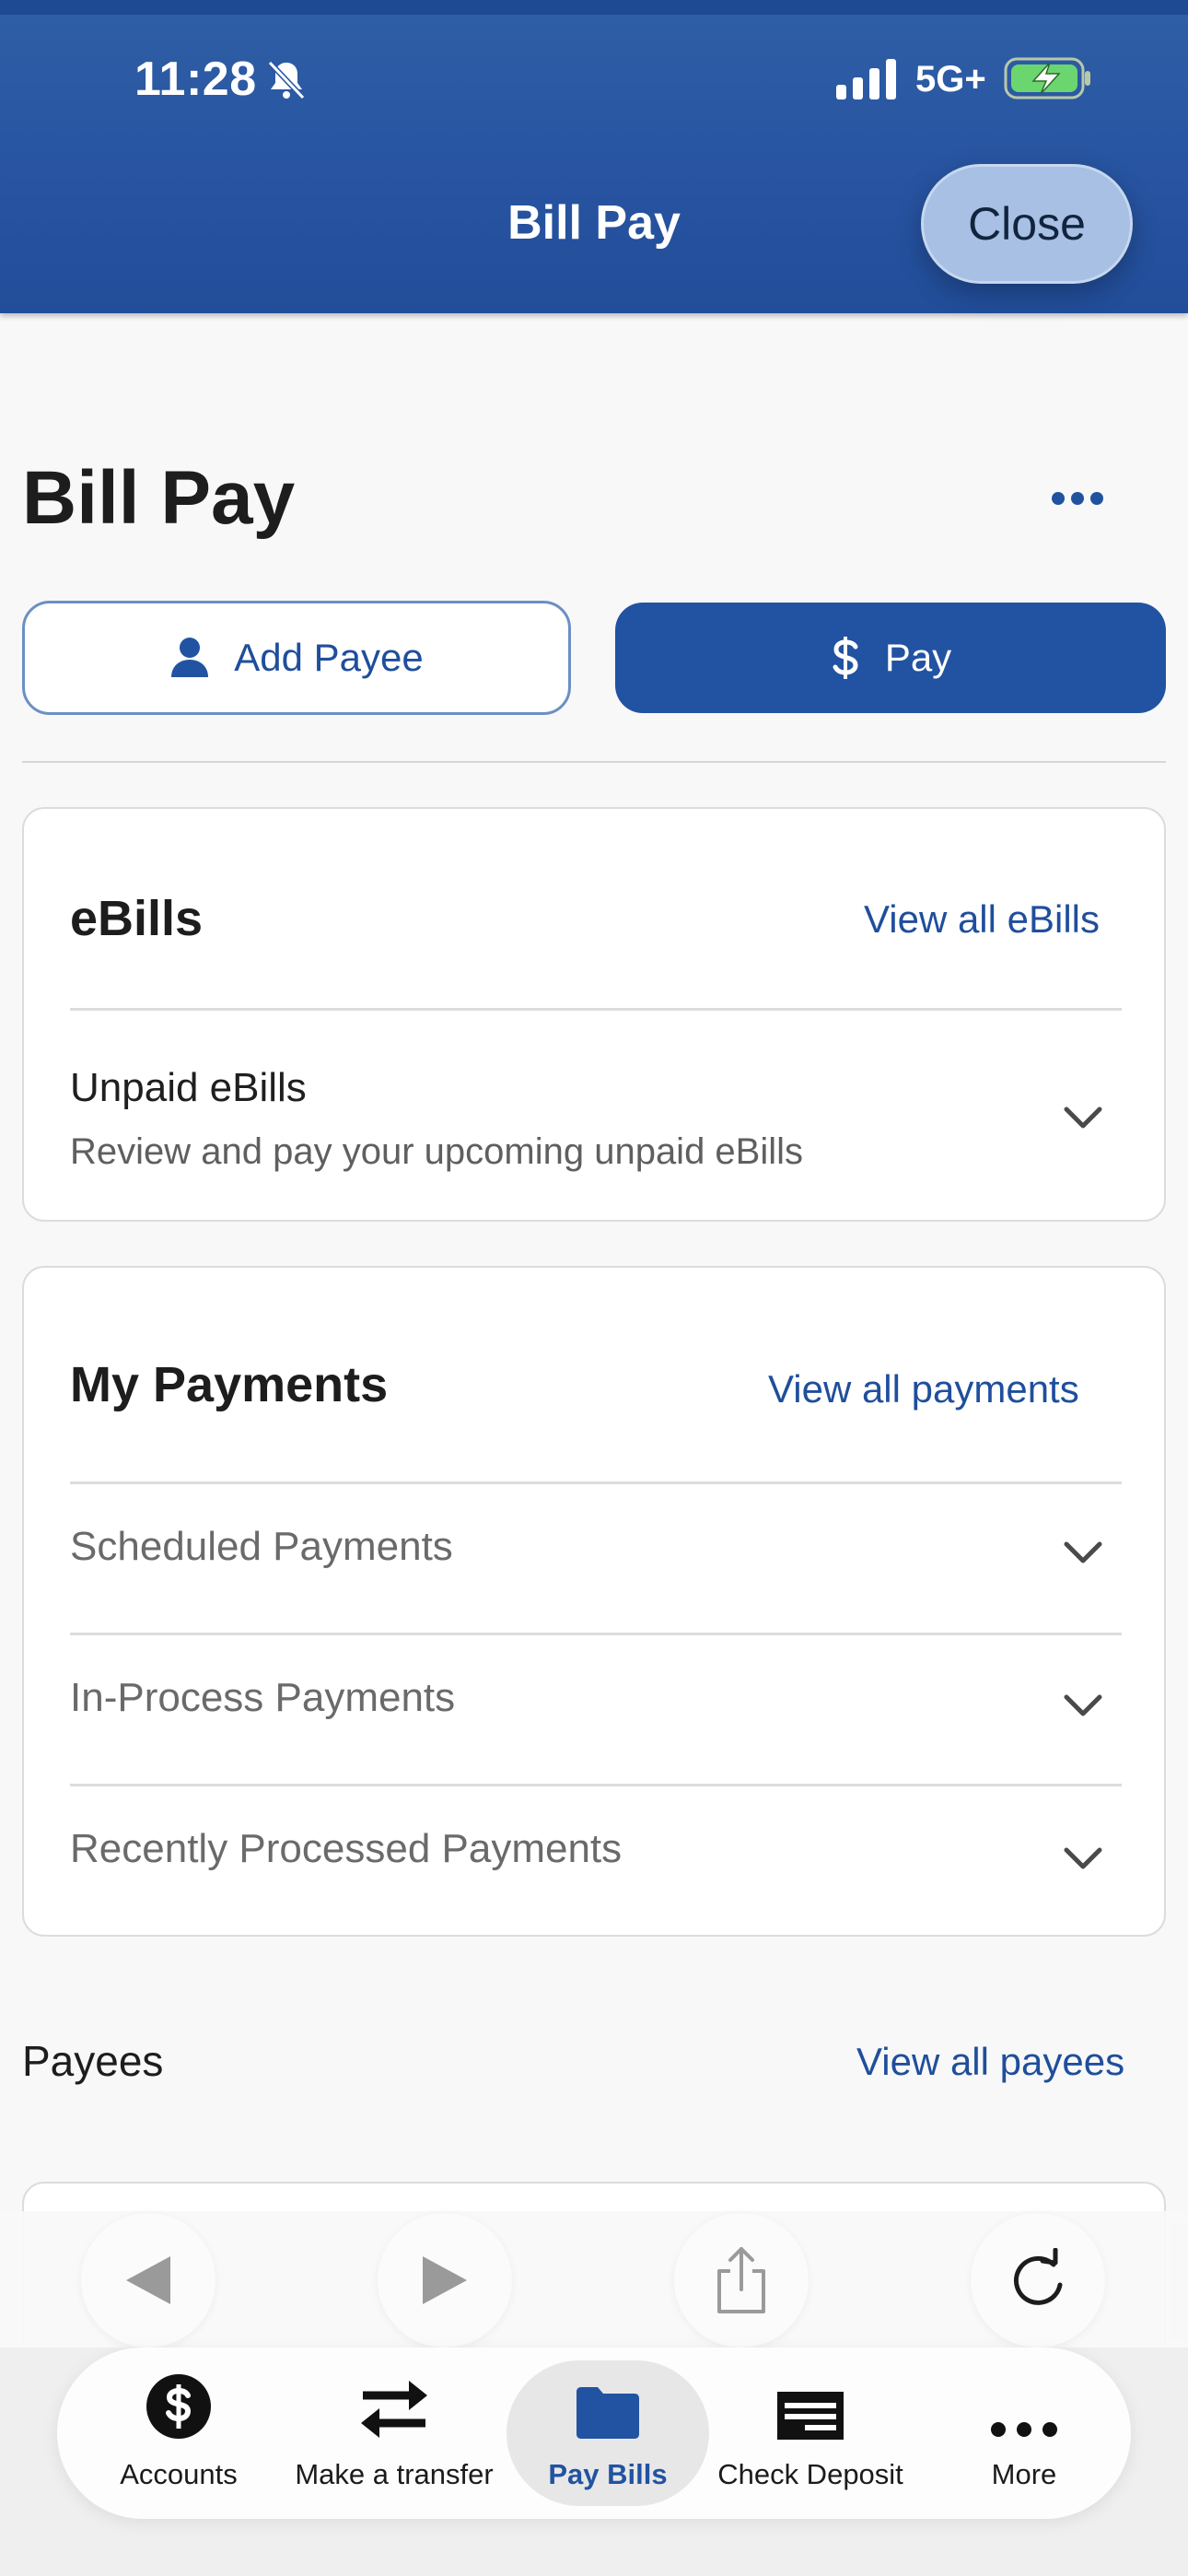 Image resolution: width=1188 pixels, height=2576 pixels. I want to click on tab-label: Accounts, so click(179, 2474).